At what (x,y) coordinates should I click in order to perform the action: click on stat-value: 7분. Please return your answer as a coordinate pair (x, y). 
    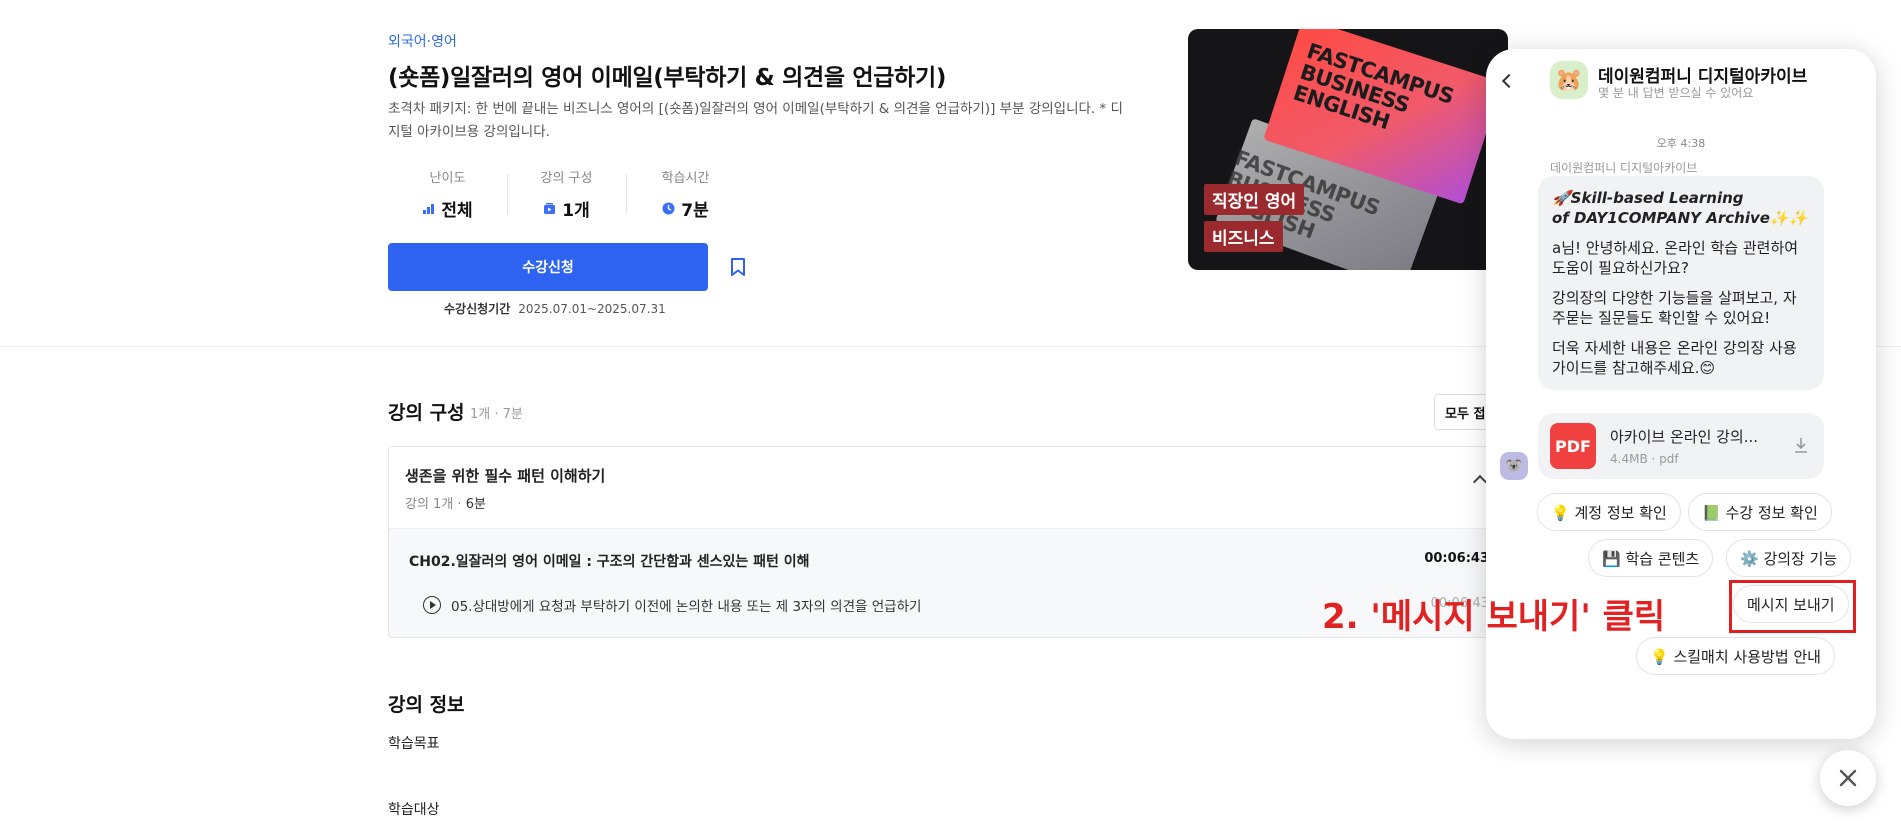
    Looking at the image, I should click on (695, 211).